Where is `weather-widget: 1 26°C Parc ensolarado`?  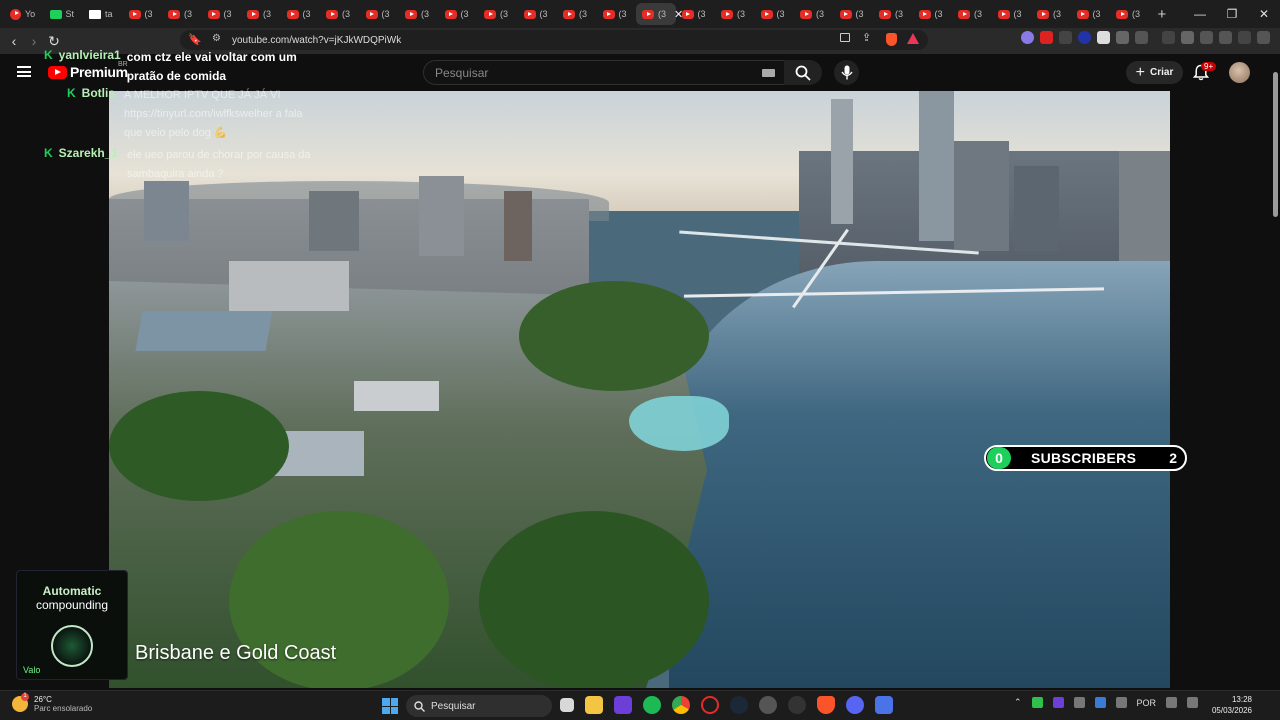 weather-widget: 1 26°C Parc ensolarado is located at coordinates (52, 703).